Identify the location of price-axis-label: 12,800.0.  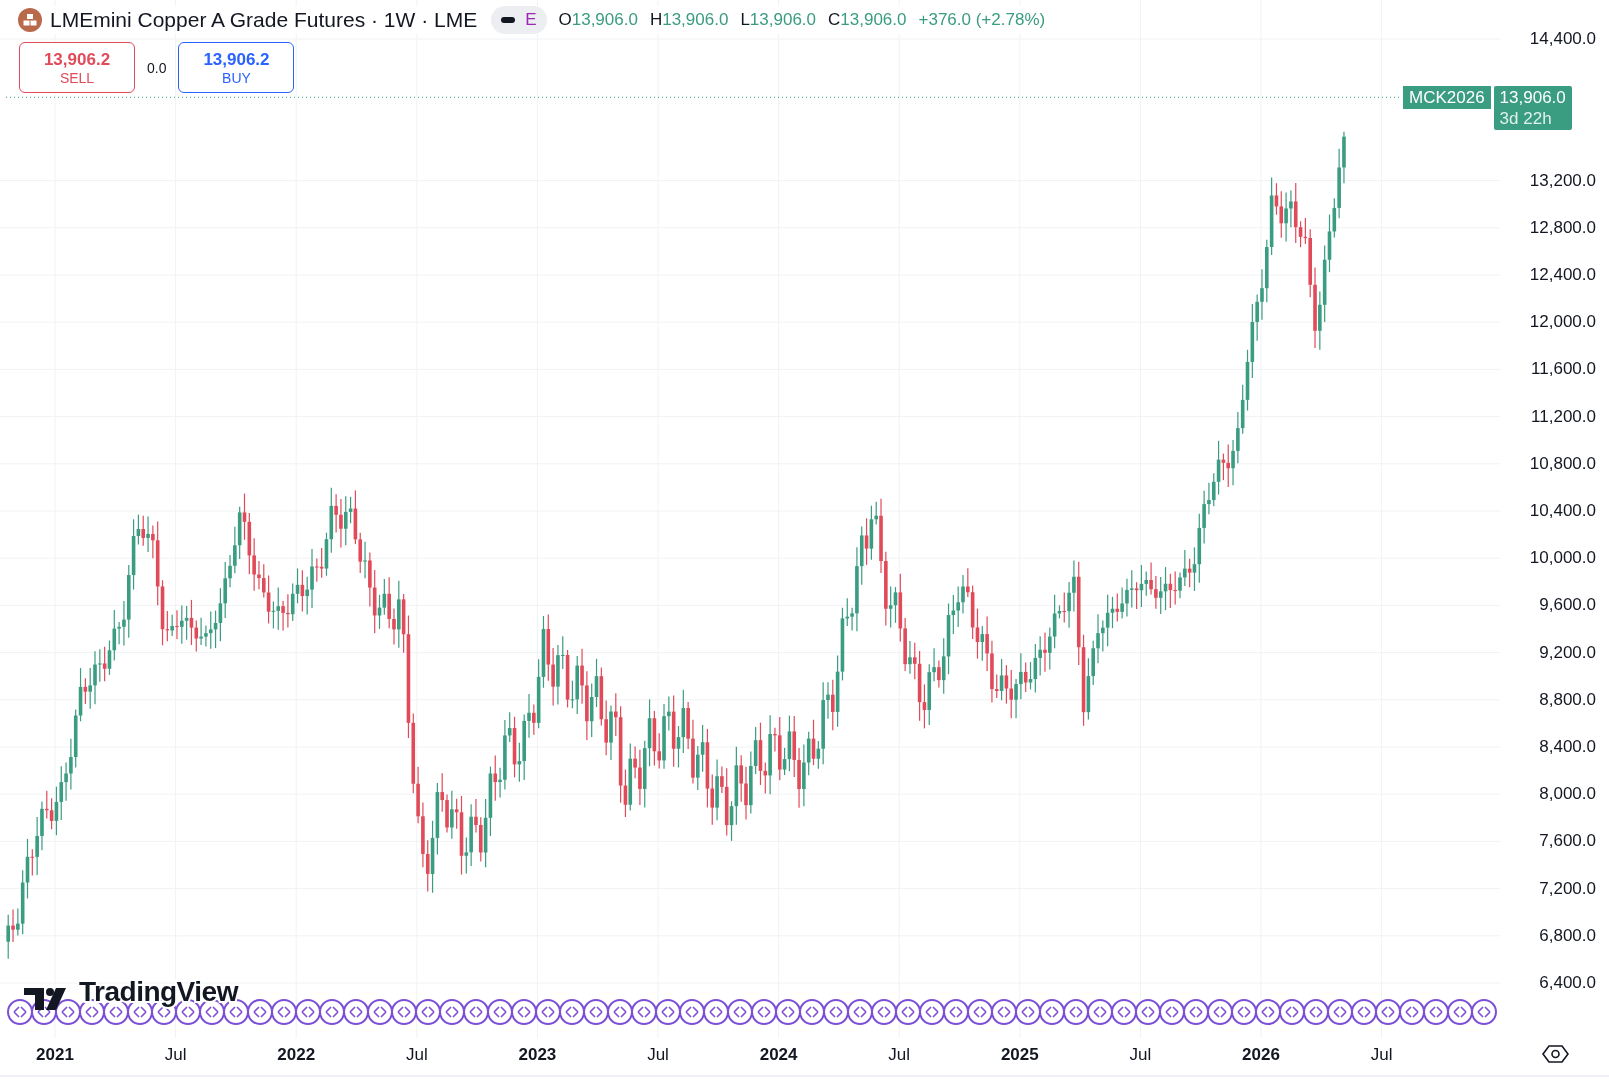
(1562, 227).